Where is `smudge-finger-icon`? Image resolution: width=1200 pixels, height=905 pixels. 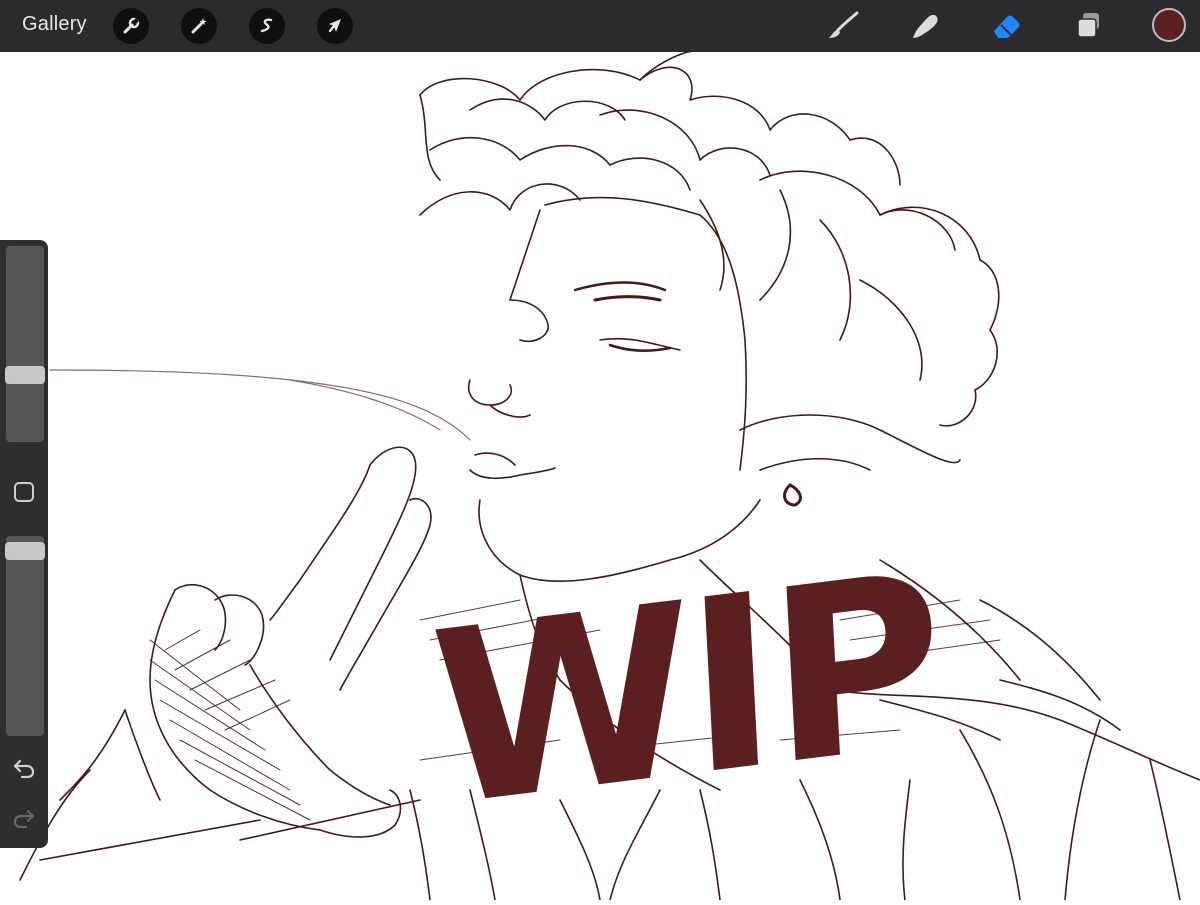 smudge-finger-icon is located at coordinates (925, 26).